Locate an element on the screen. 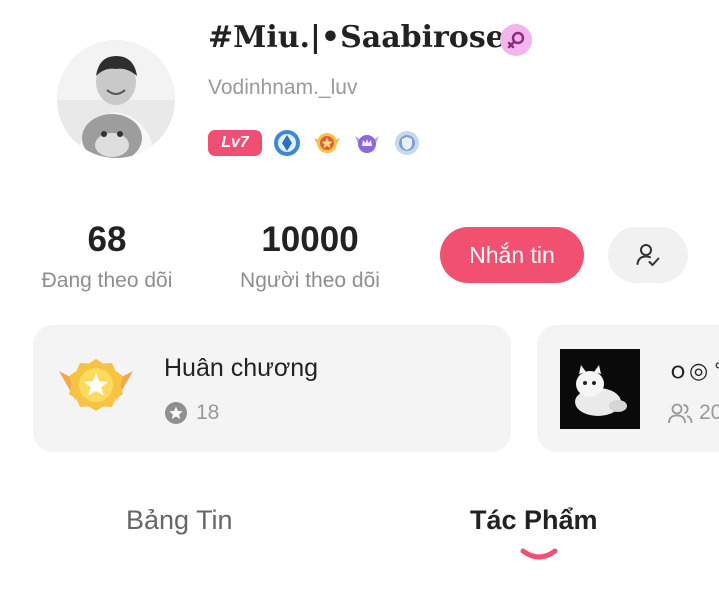 Image resolution: width=719 pixels, height=598 pixels. honor-count: 18 is located at coordinates (191, 413).